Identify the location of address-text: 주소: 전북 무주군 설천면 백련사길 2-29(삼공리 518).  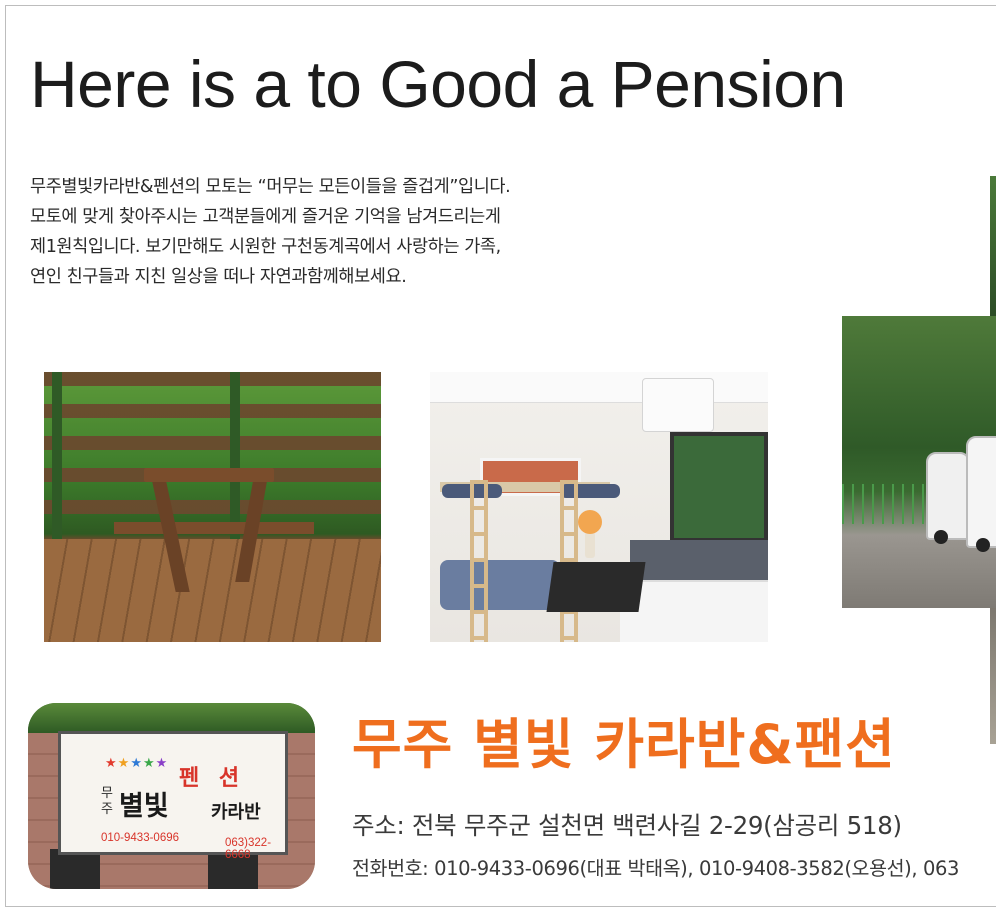
(627, 825).